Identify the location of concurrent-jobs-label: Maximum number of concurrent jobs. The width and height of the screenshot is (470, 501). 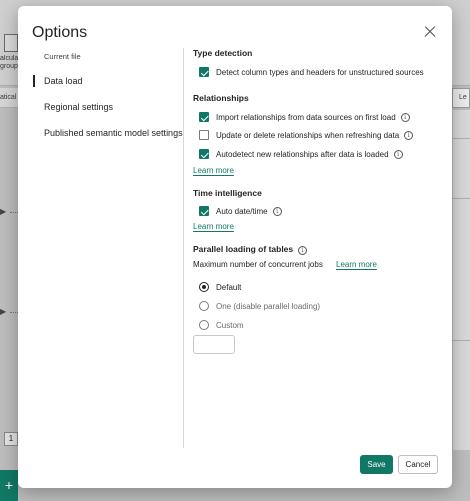
(258, 264).